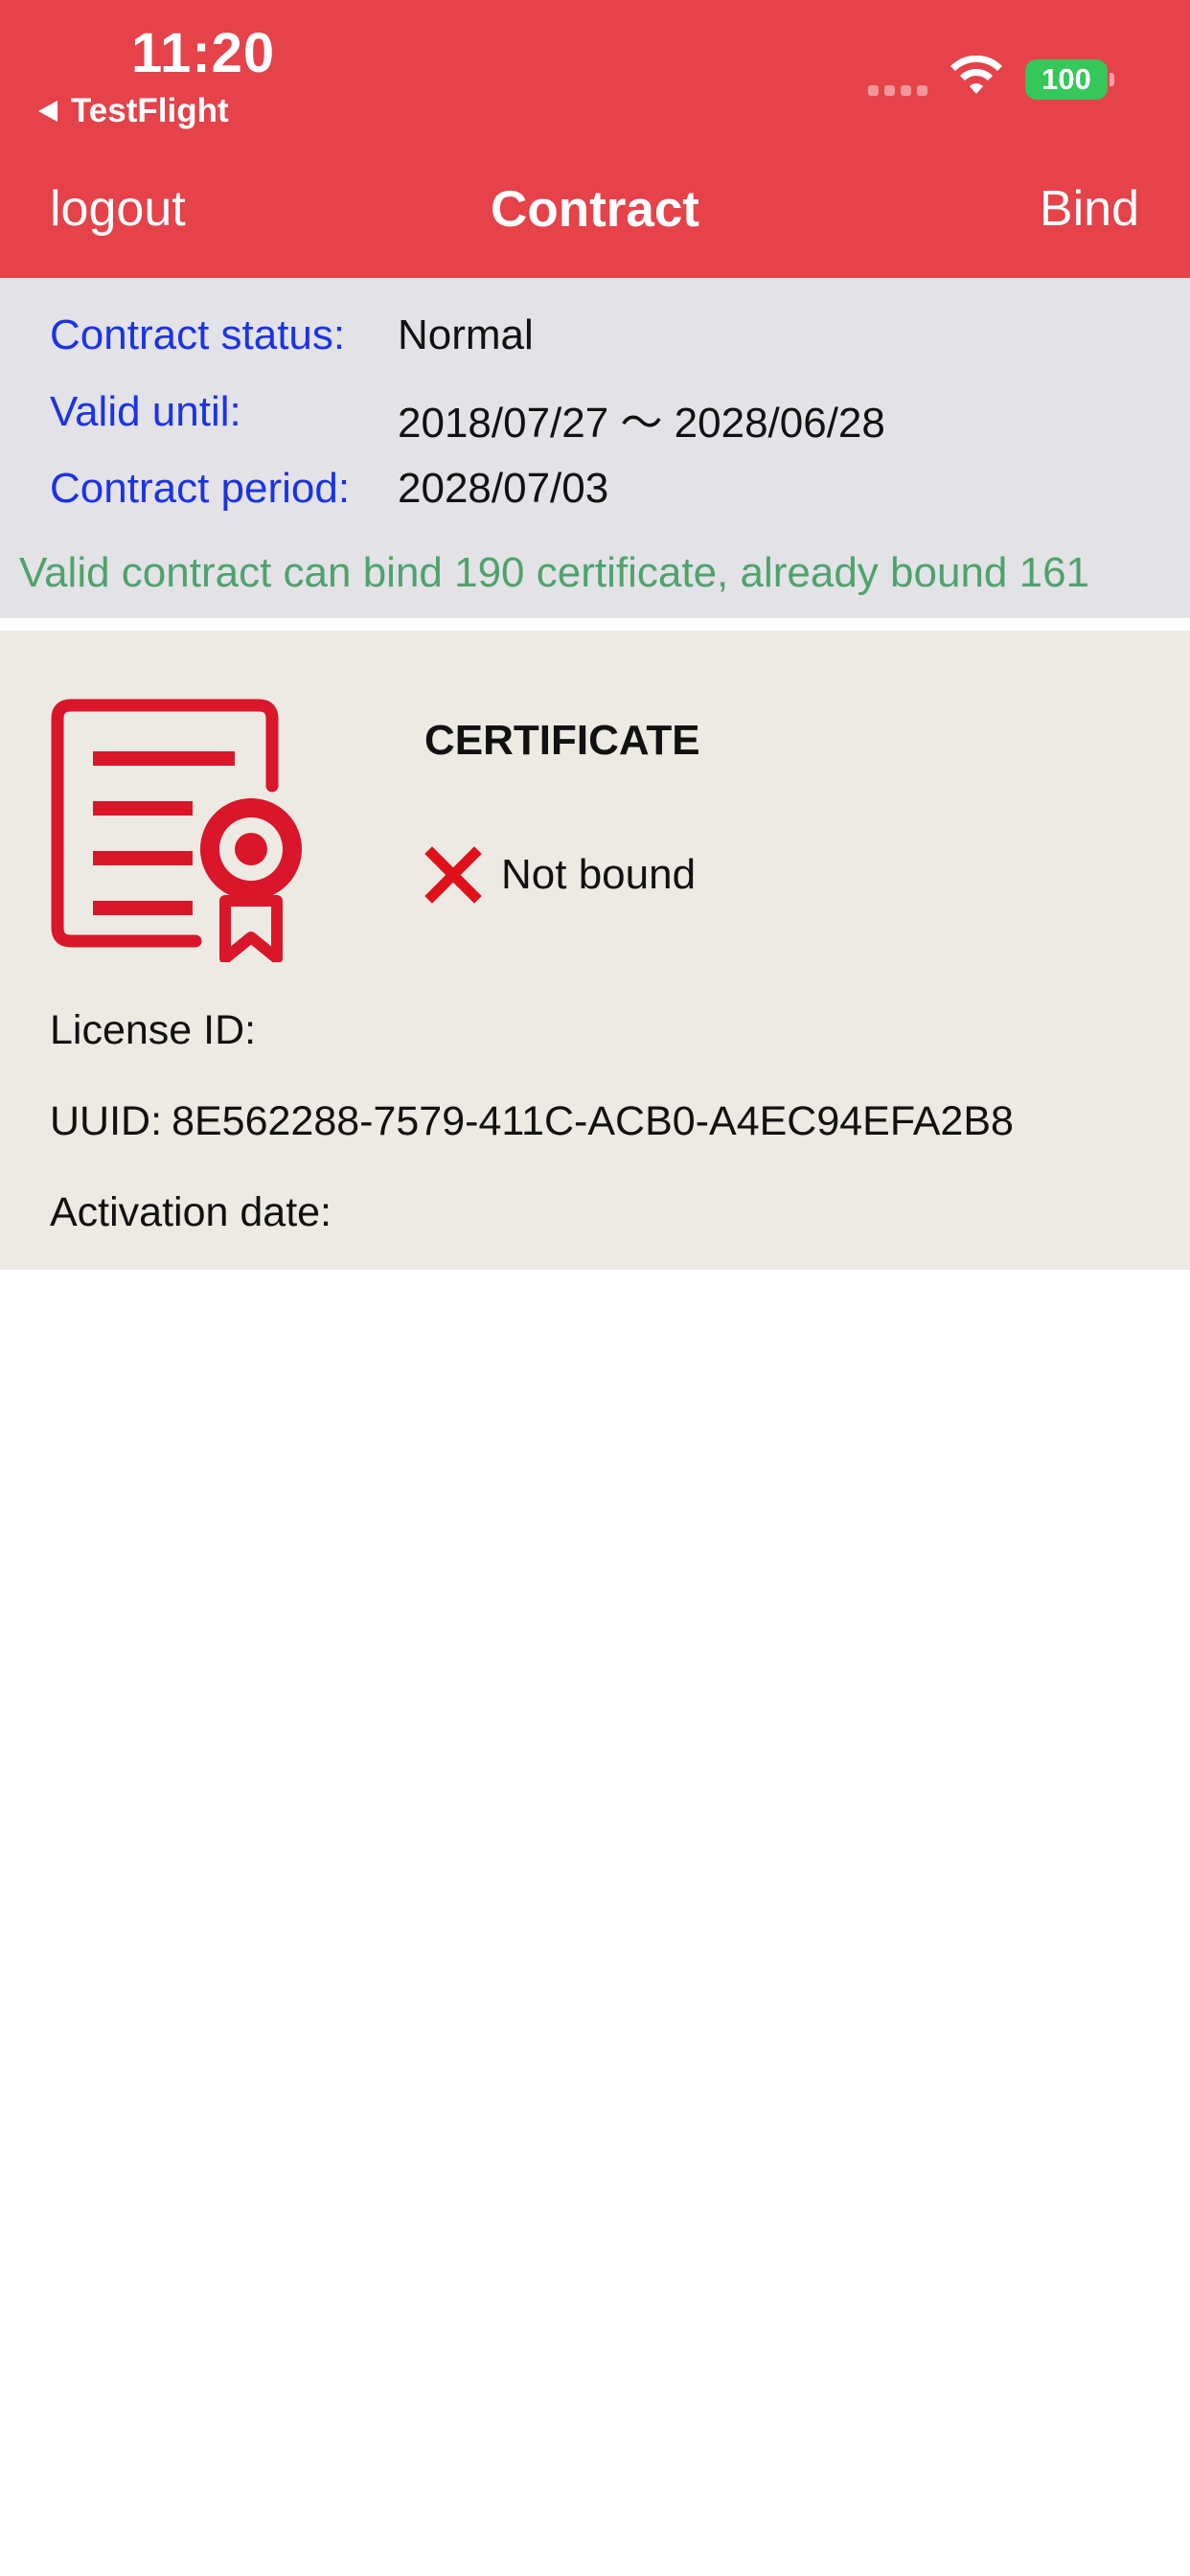 This screenshot has height=2576, width=1190. What do you see at coordinates (48, 111) in the screenshot?
I see `back-triangle-icon` at bounding box center [48, 111].